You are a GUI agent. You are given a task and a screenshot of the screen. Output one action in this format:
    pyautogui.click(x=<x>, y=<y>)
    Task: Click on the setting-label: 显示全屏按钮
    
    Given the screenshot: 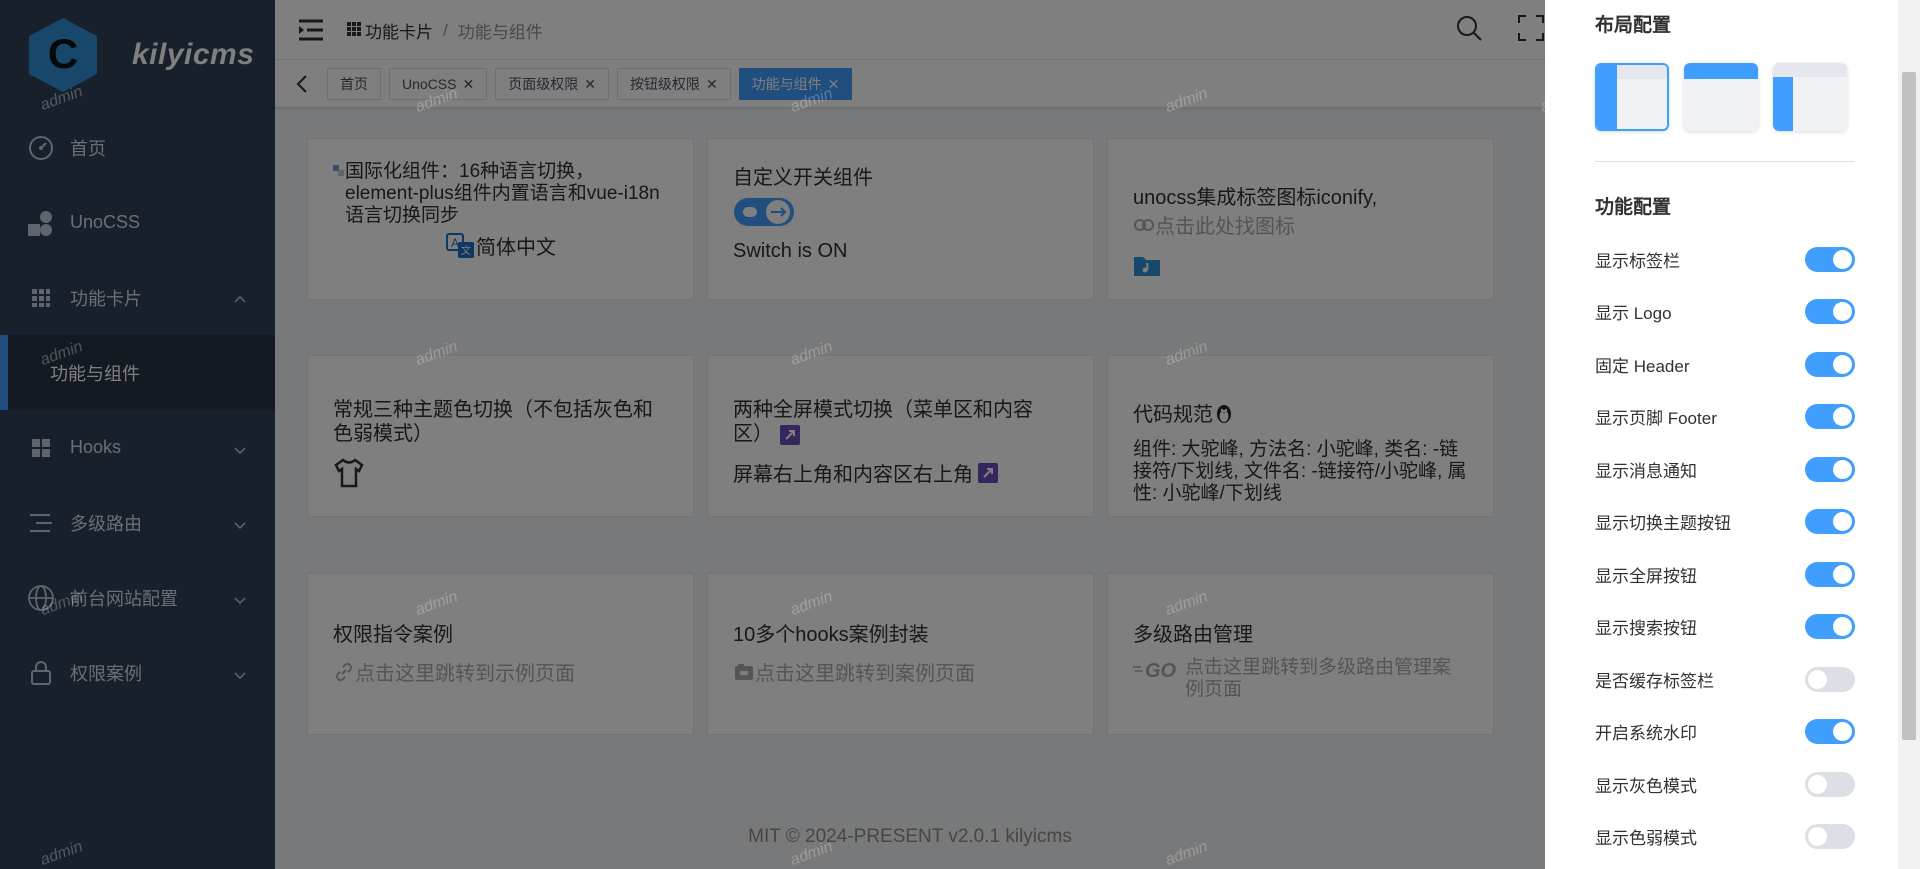 What is the action you would take?
    pyautogui.click(x=1646, y=576)
    